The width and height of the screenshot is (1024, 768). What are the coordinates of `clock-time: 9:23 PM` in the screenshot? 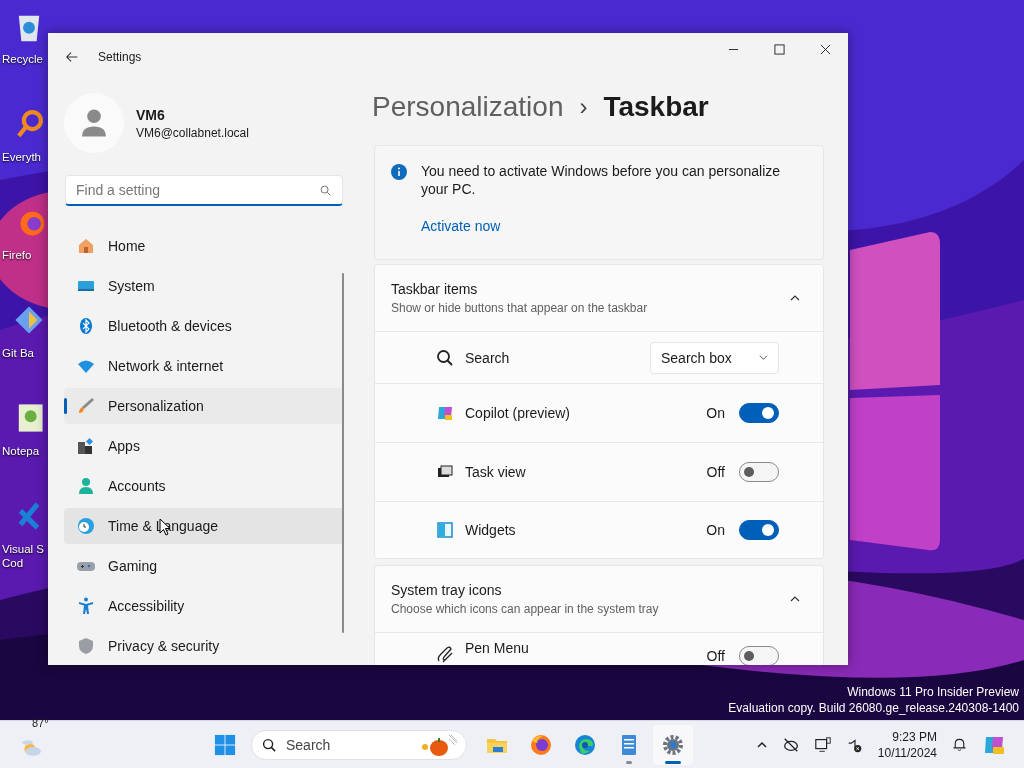 It's located at (914, 736).